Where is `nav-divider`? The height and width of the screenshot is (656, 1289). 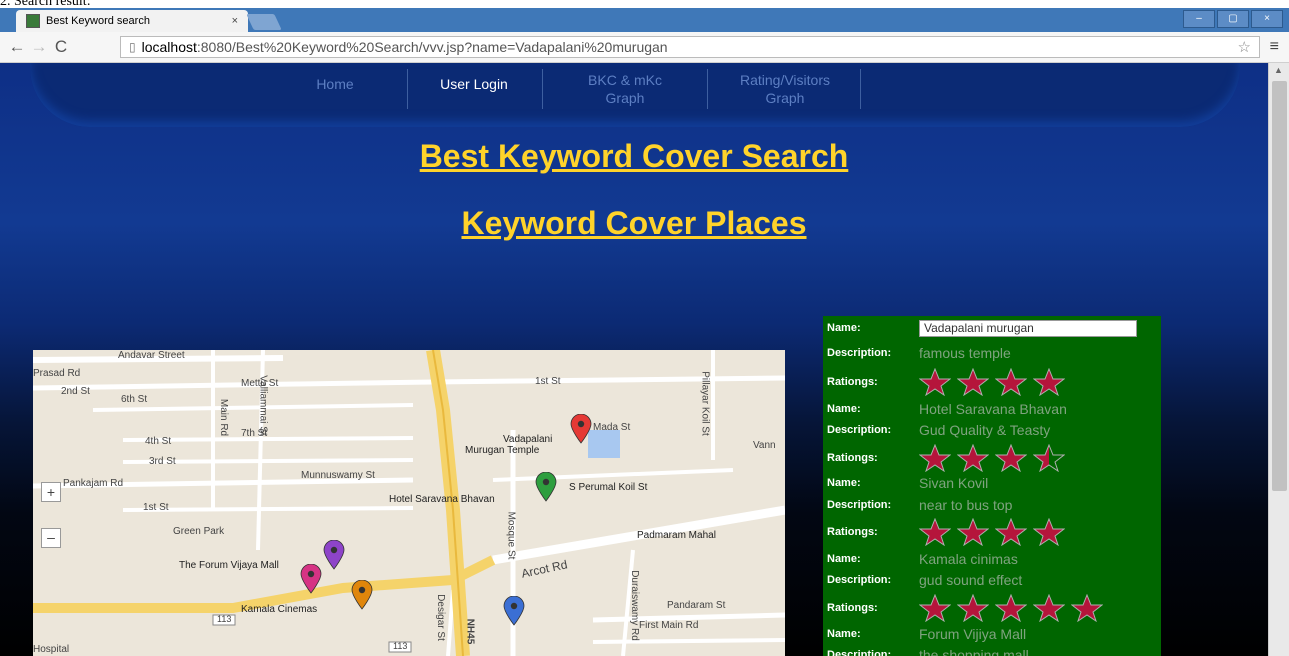
nav-divider is located at coordinates (407, 89).